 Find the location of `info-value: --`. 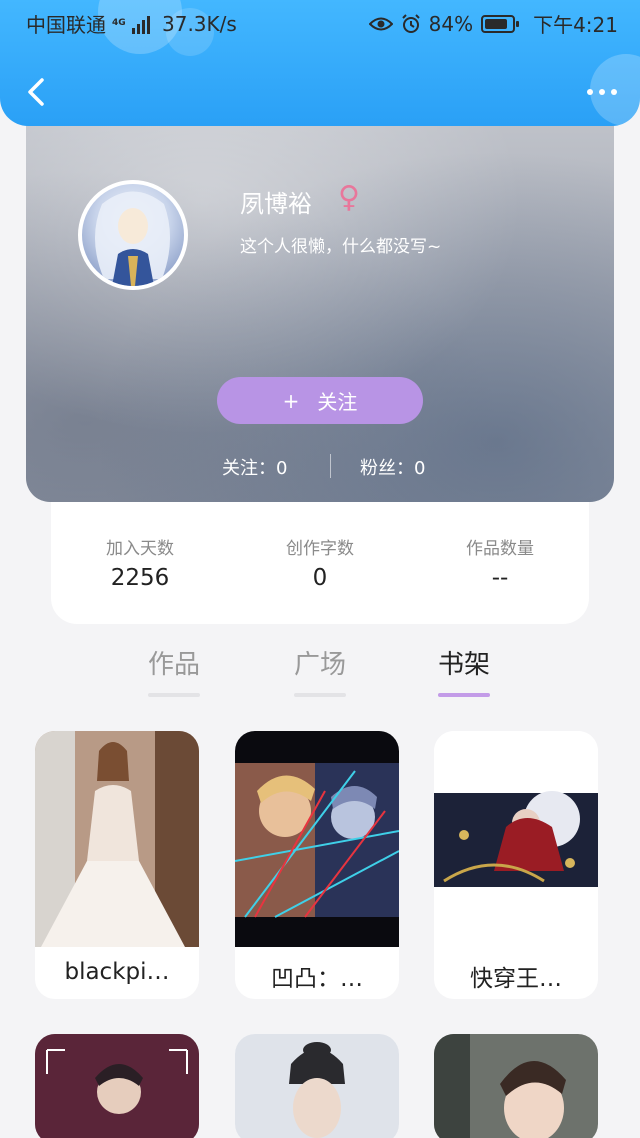

info-value: -- is located at coordinates (500, 578).